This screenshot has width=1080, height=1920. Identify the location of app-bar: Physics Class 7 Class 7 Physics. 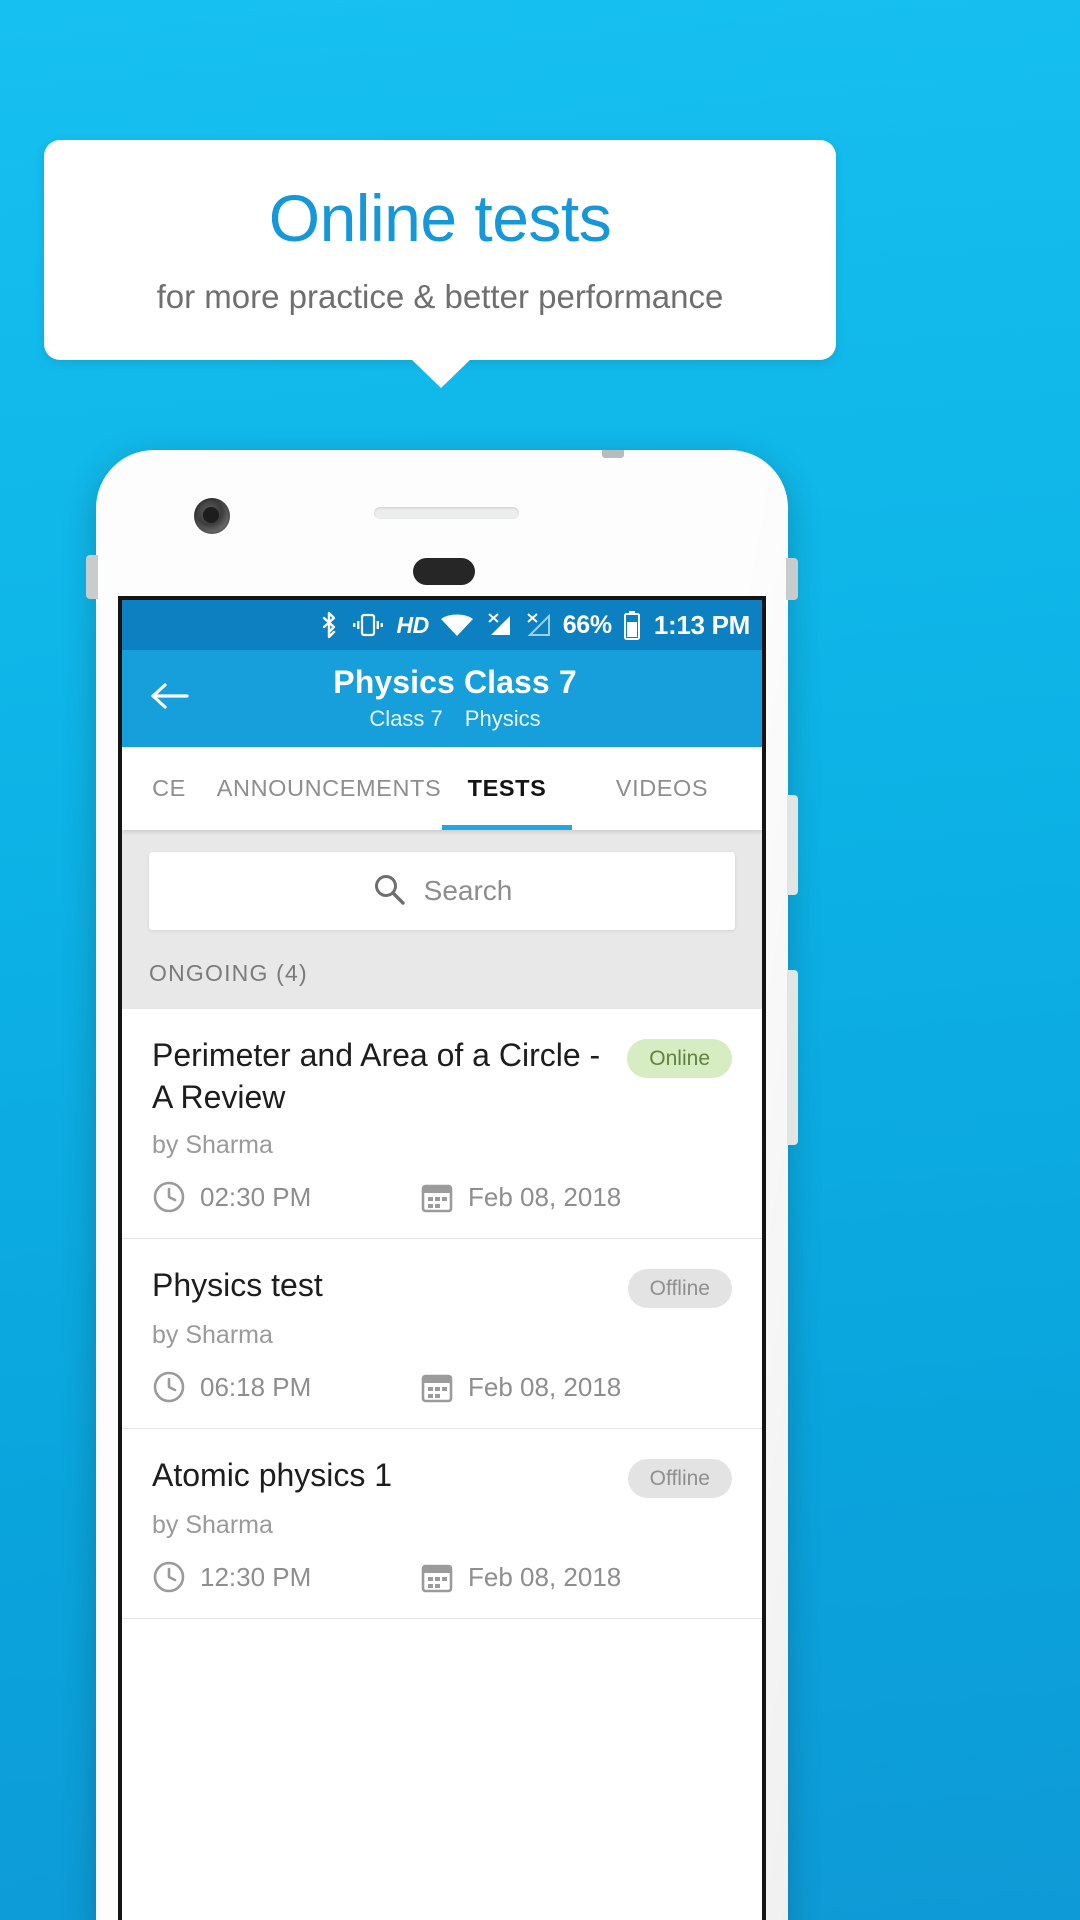
(442, 698).